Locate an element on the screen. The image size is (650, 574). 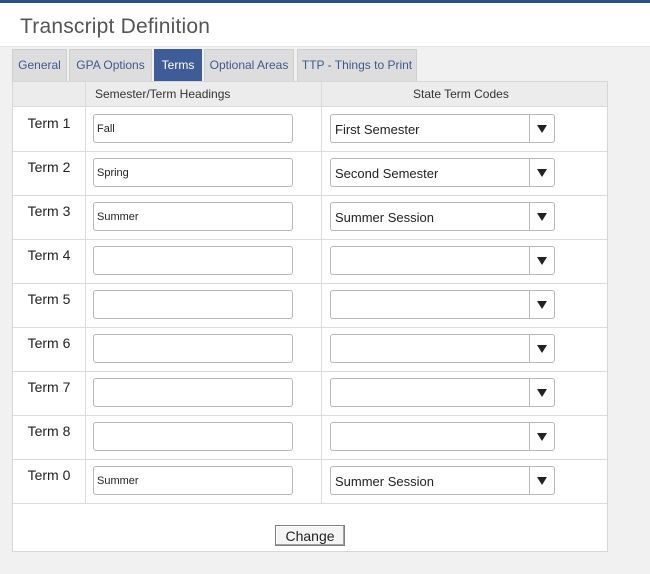
term-label: Term 1 is located at coordinates (49, 123).